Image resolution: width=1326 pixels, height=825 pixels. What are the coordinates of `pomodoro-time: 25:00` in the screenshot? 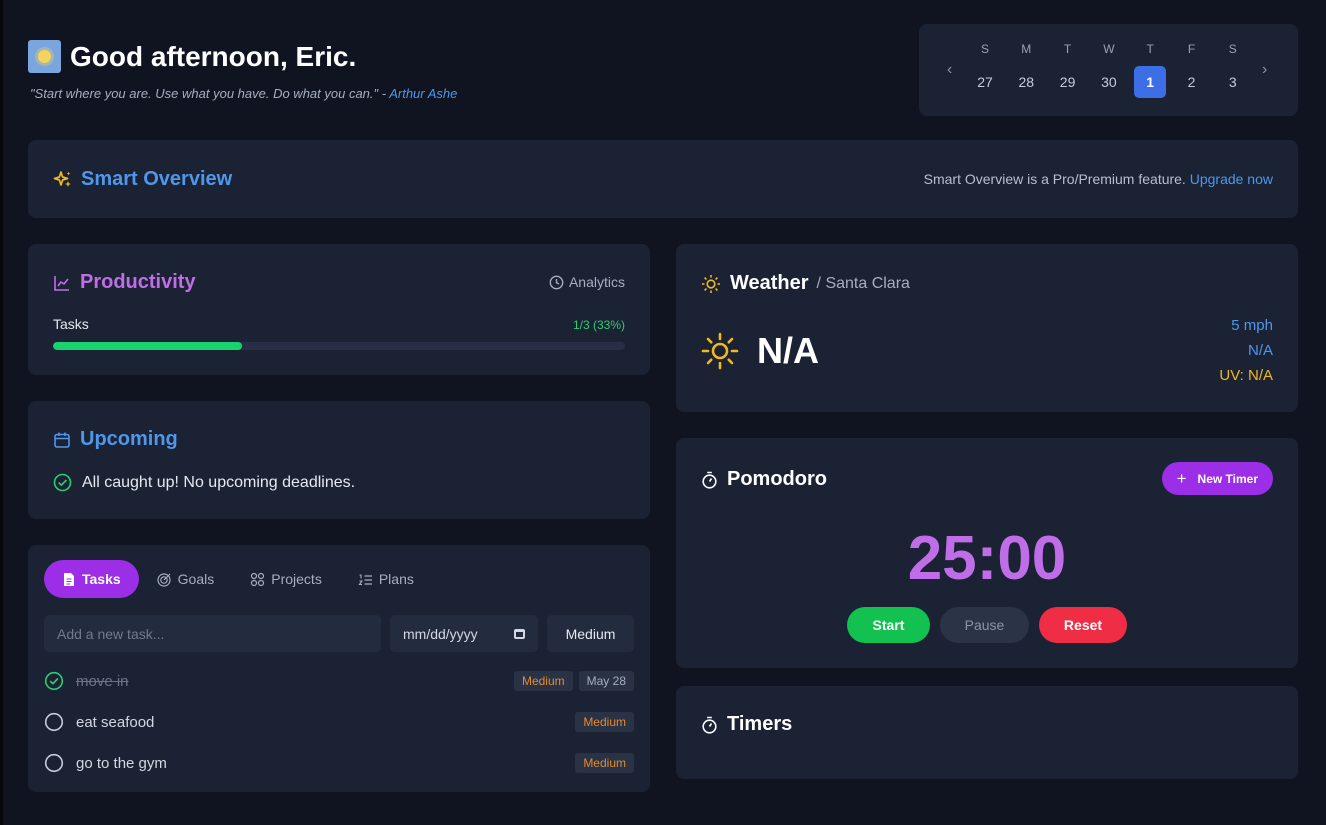 It's located at (987, 558).